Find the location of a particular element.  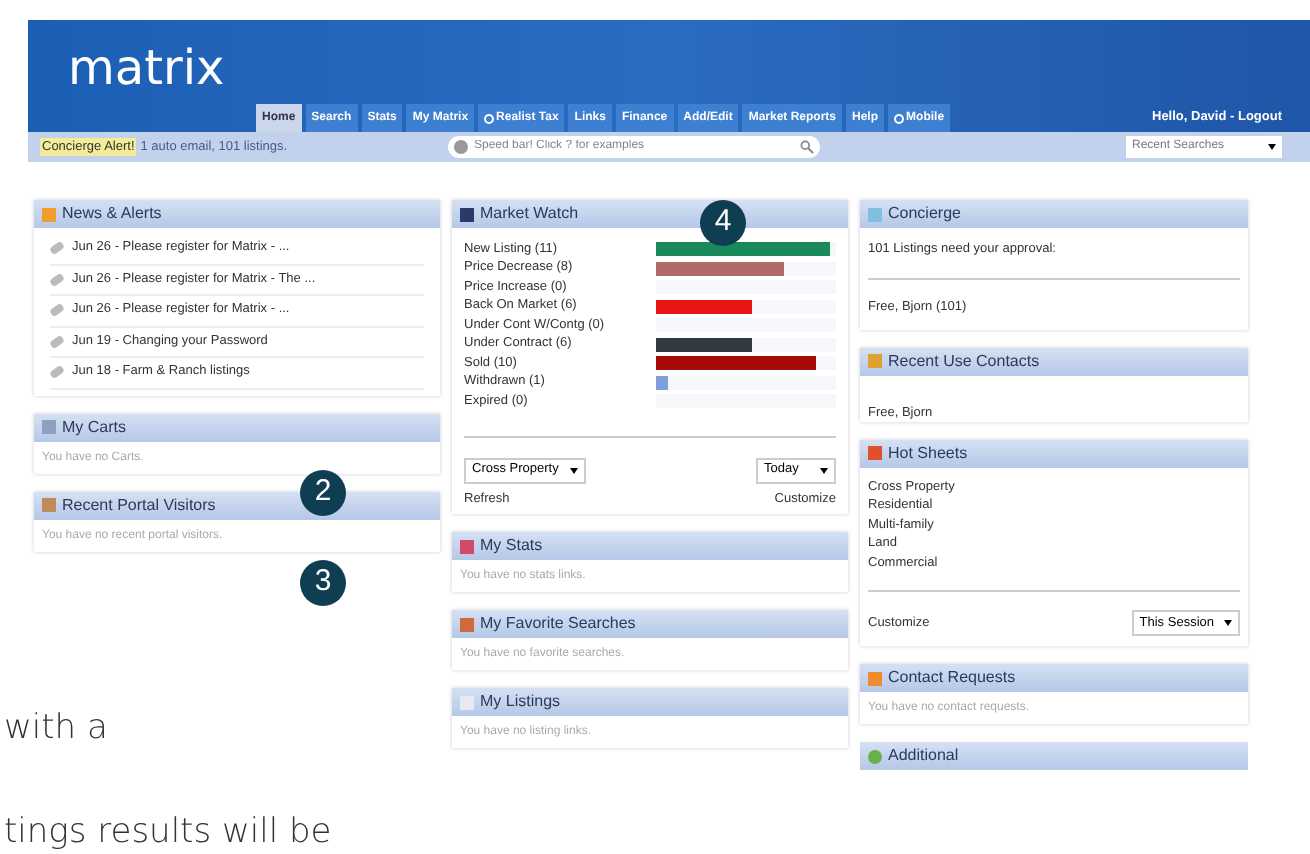

search-icon is located at coordinates (807, 147).